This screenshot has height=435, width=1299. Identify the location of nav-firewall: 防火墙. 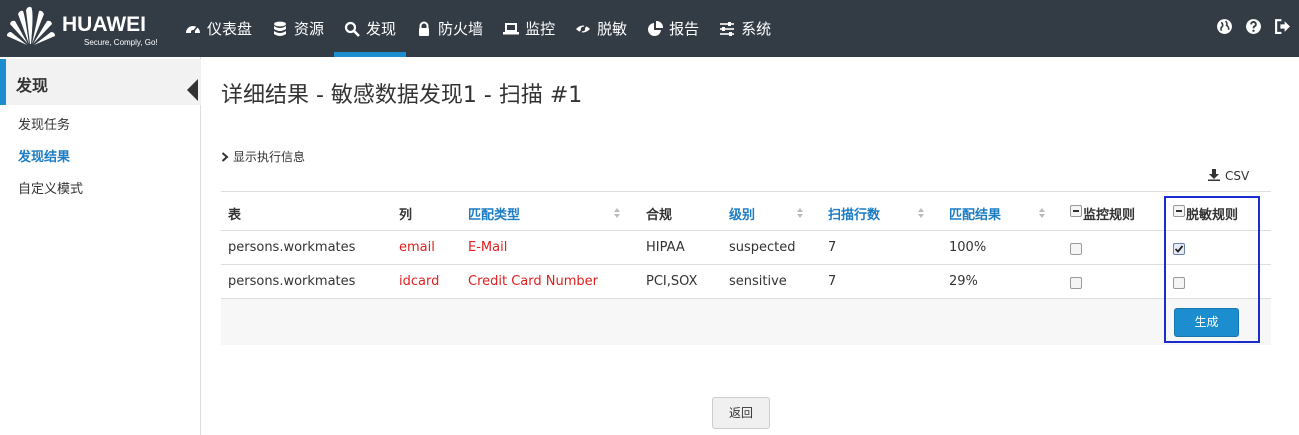
(449, 28).